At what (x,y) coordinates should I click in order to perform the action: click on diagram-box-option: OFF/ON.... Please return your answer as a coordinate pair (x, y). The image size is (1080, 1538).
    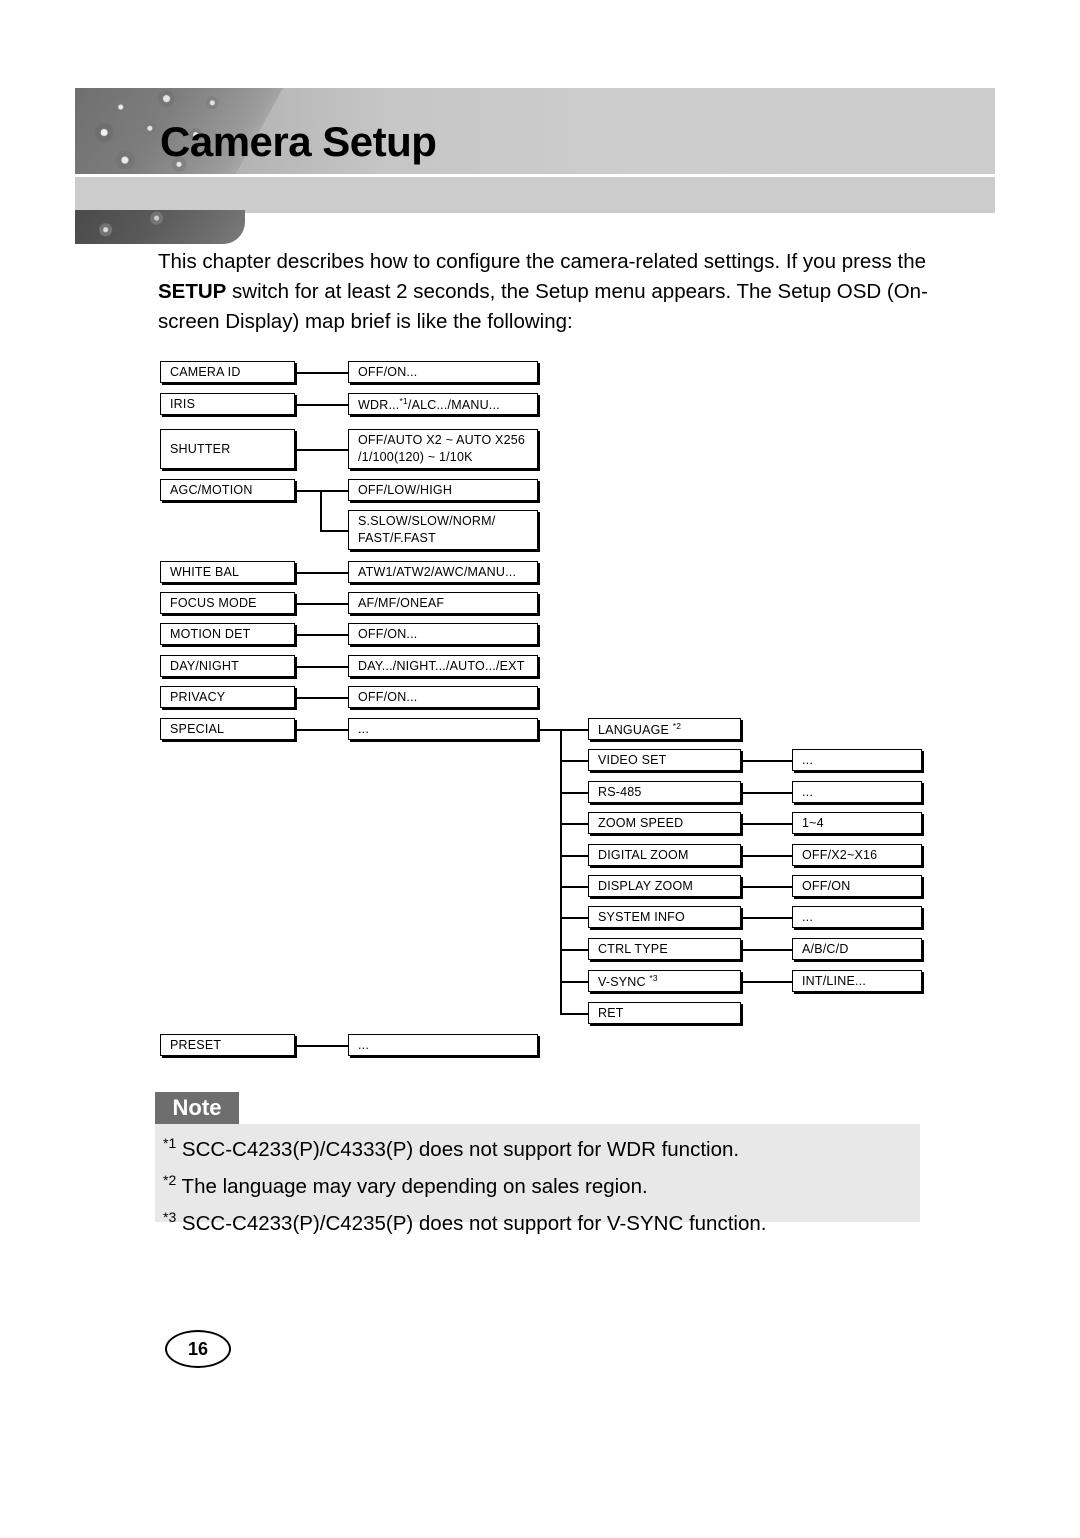
    Looking at the image, I should click on (443, 634).